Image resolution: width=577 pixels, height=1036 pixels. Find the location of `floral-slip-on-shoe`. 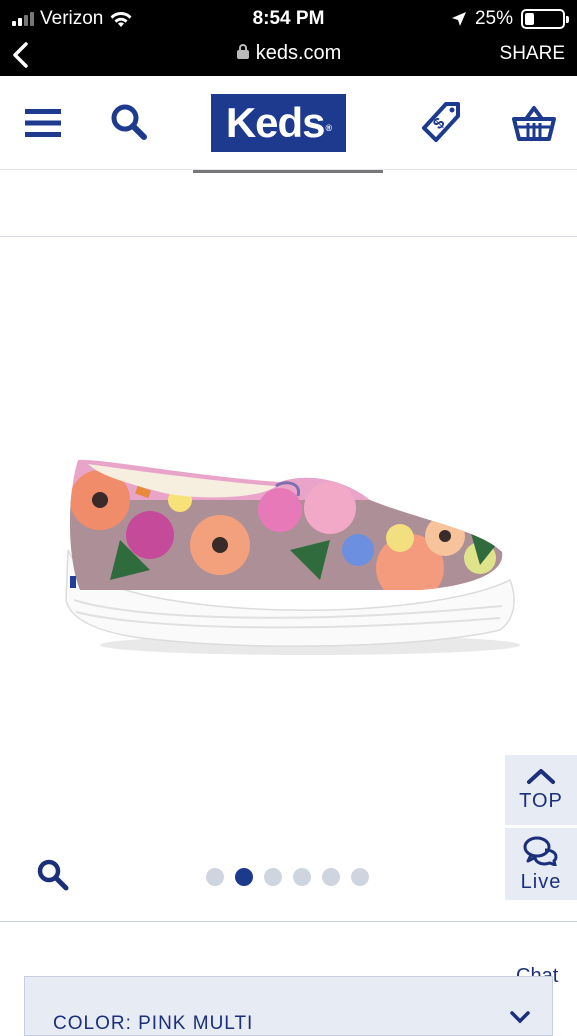

floral-slip-on-shoe is located at coordinates (292, 557).